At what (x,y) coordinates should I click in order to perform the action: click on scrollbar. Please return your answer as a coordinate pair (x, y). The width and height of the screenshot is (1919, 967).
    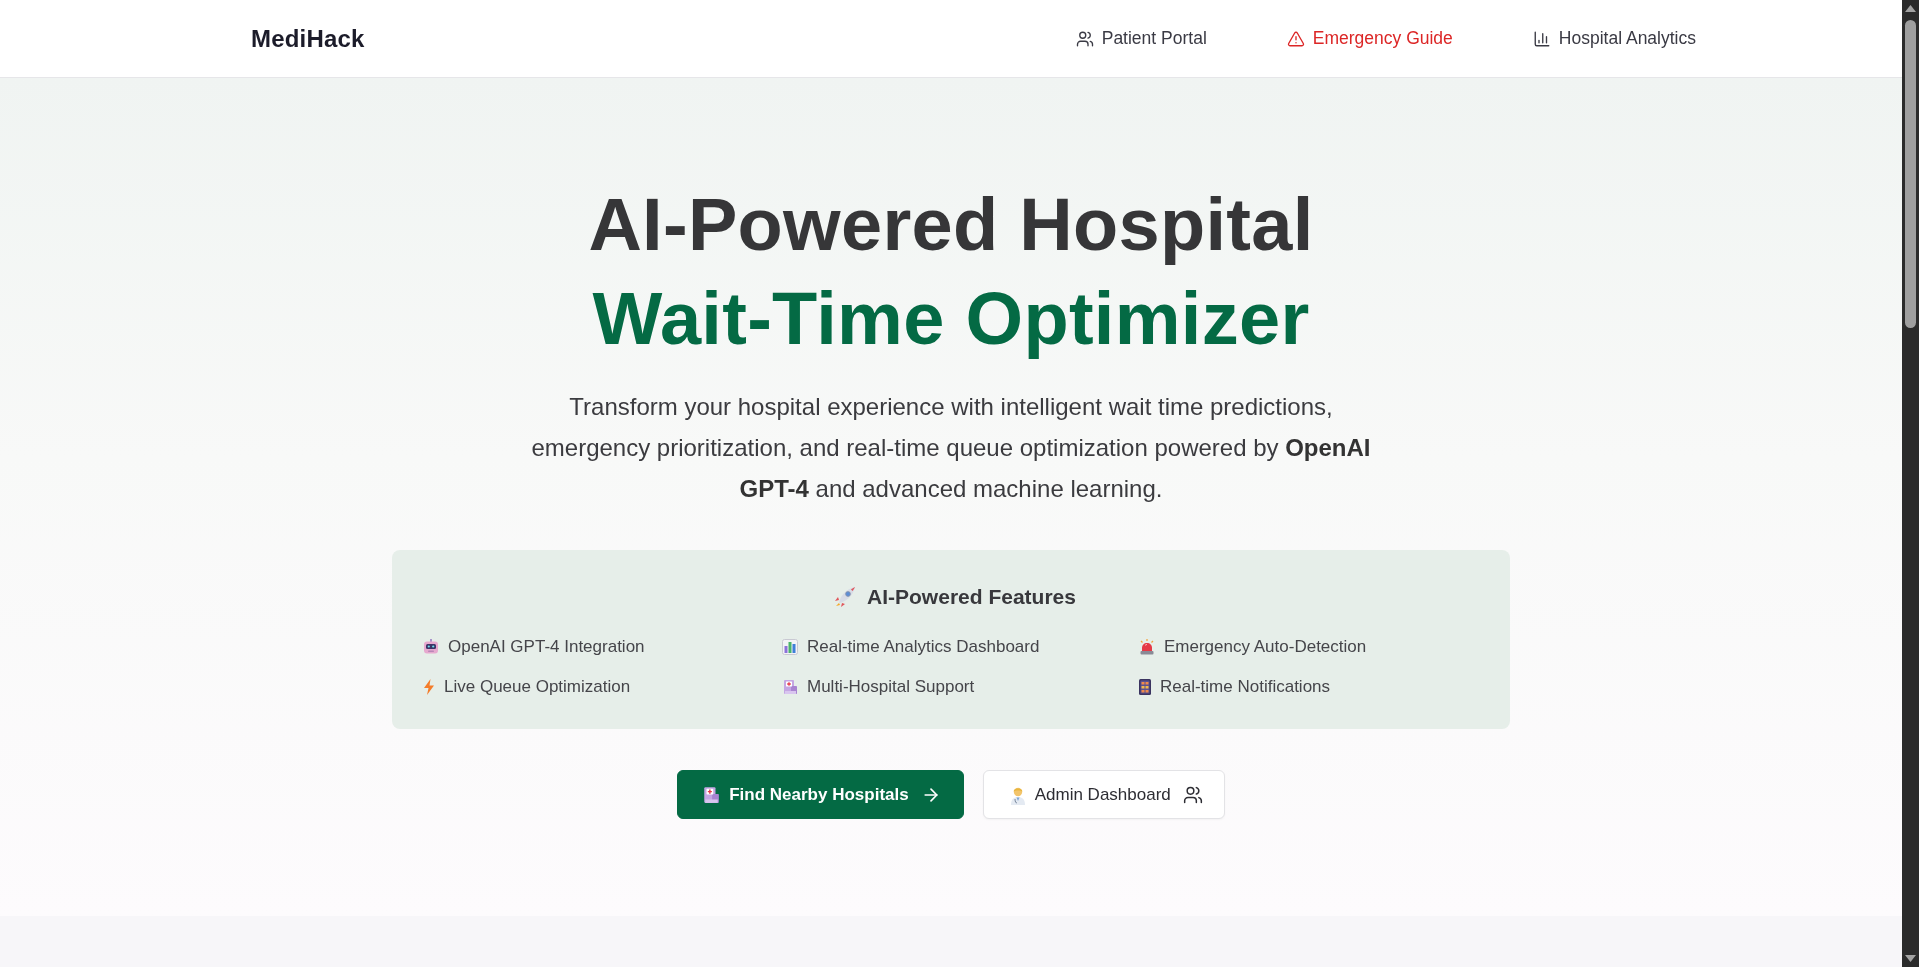
    Looking at the image, I should click on (1910, 483).